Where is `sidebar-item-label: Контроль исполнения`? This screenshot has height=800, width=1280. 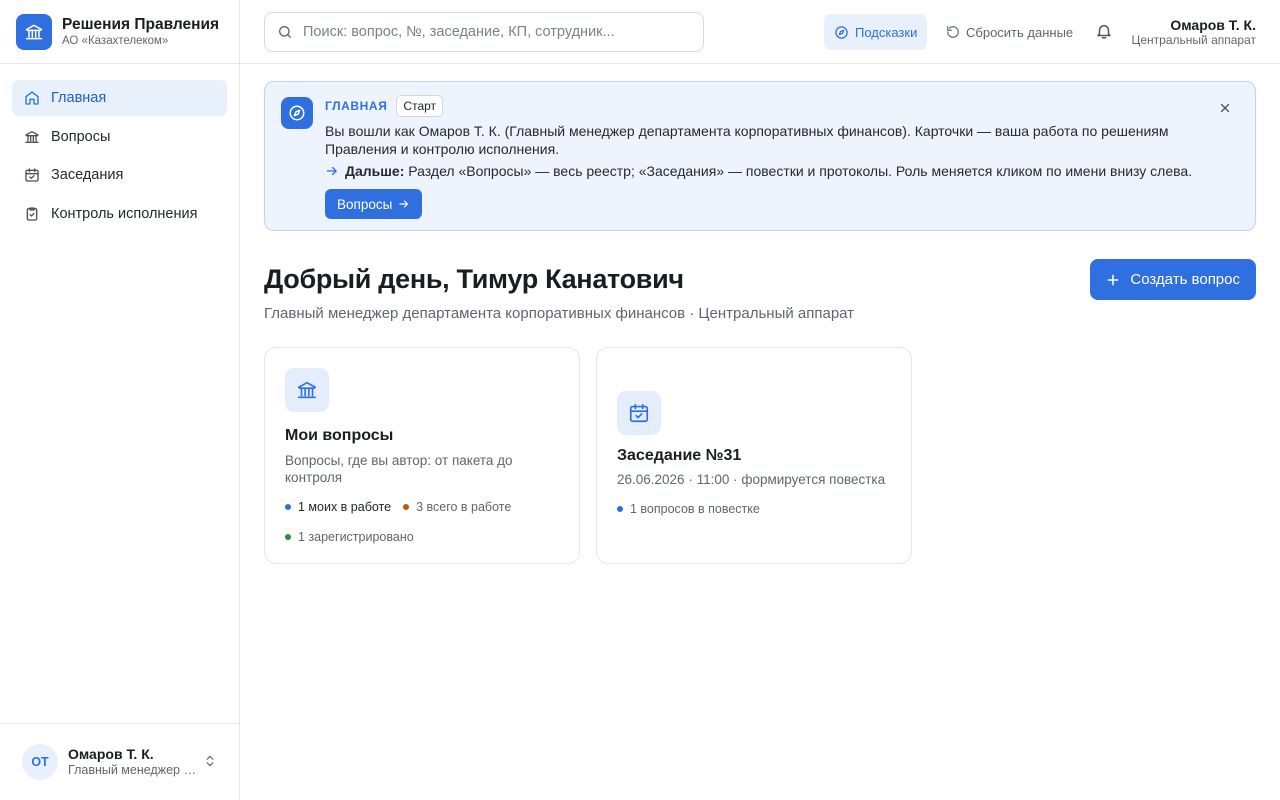 sidebar-item-label: Контроль исполнения is located at coordinates (124, 213).